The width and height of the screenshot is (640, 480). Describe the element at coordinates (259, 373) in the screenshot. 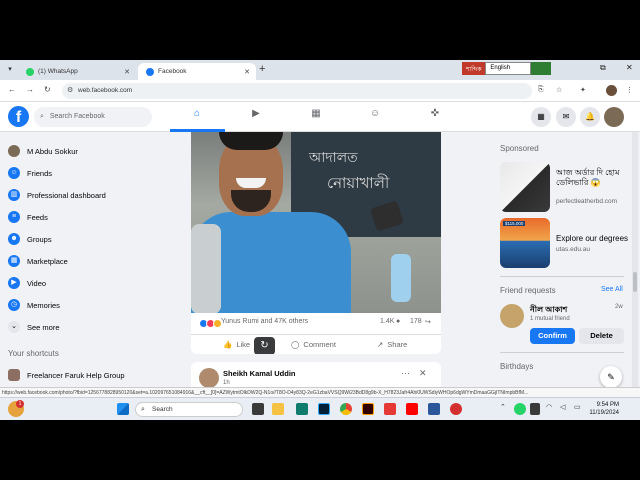

I see `post-author: Sheikh Kamal Uddin` at that location.